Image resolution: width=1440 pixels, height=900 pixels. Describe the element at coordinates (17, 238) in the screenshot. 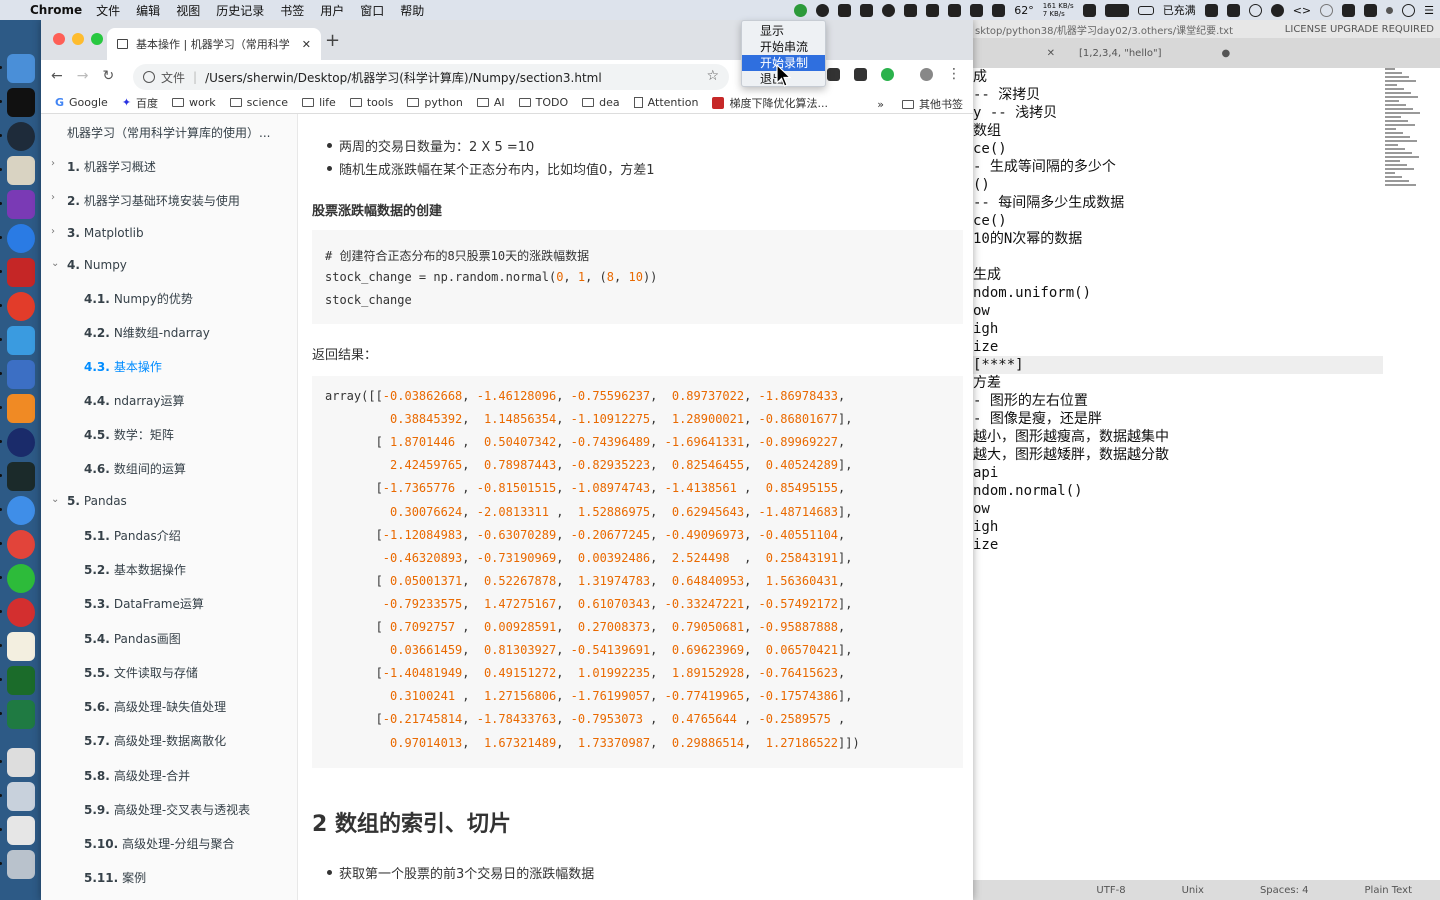

I see `browser-icon` at that location.